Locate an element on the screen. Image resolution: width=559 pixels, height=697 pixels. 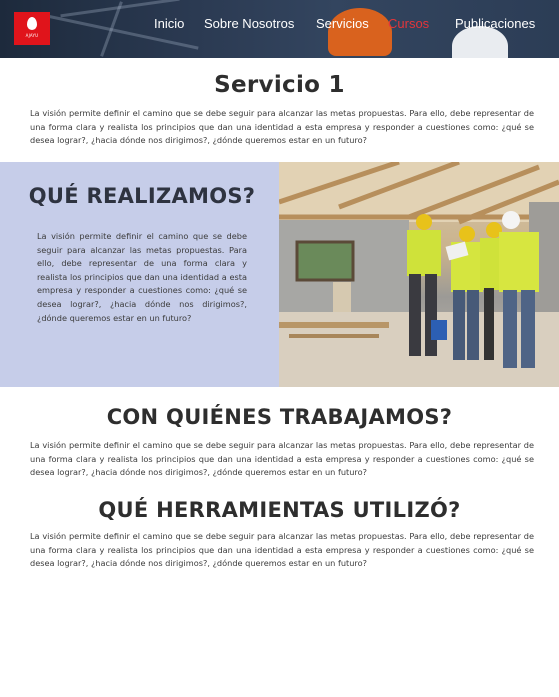
trabajamos-title: CON QUIÉNES TRABAJAMOS? is located at coordinates (279, 417).